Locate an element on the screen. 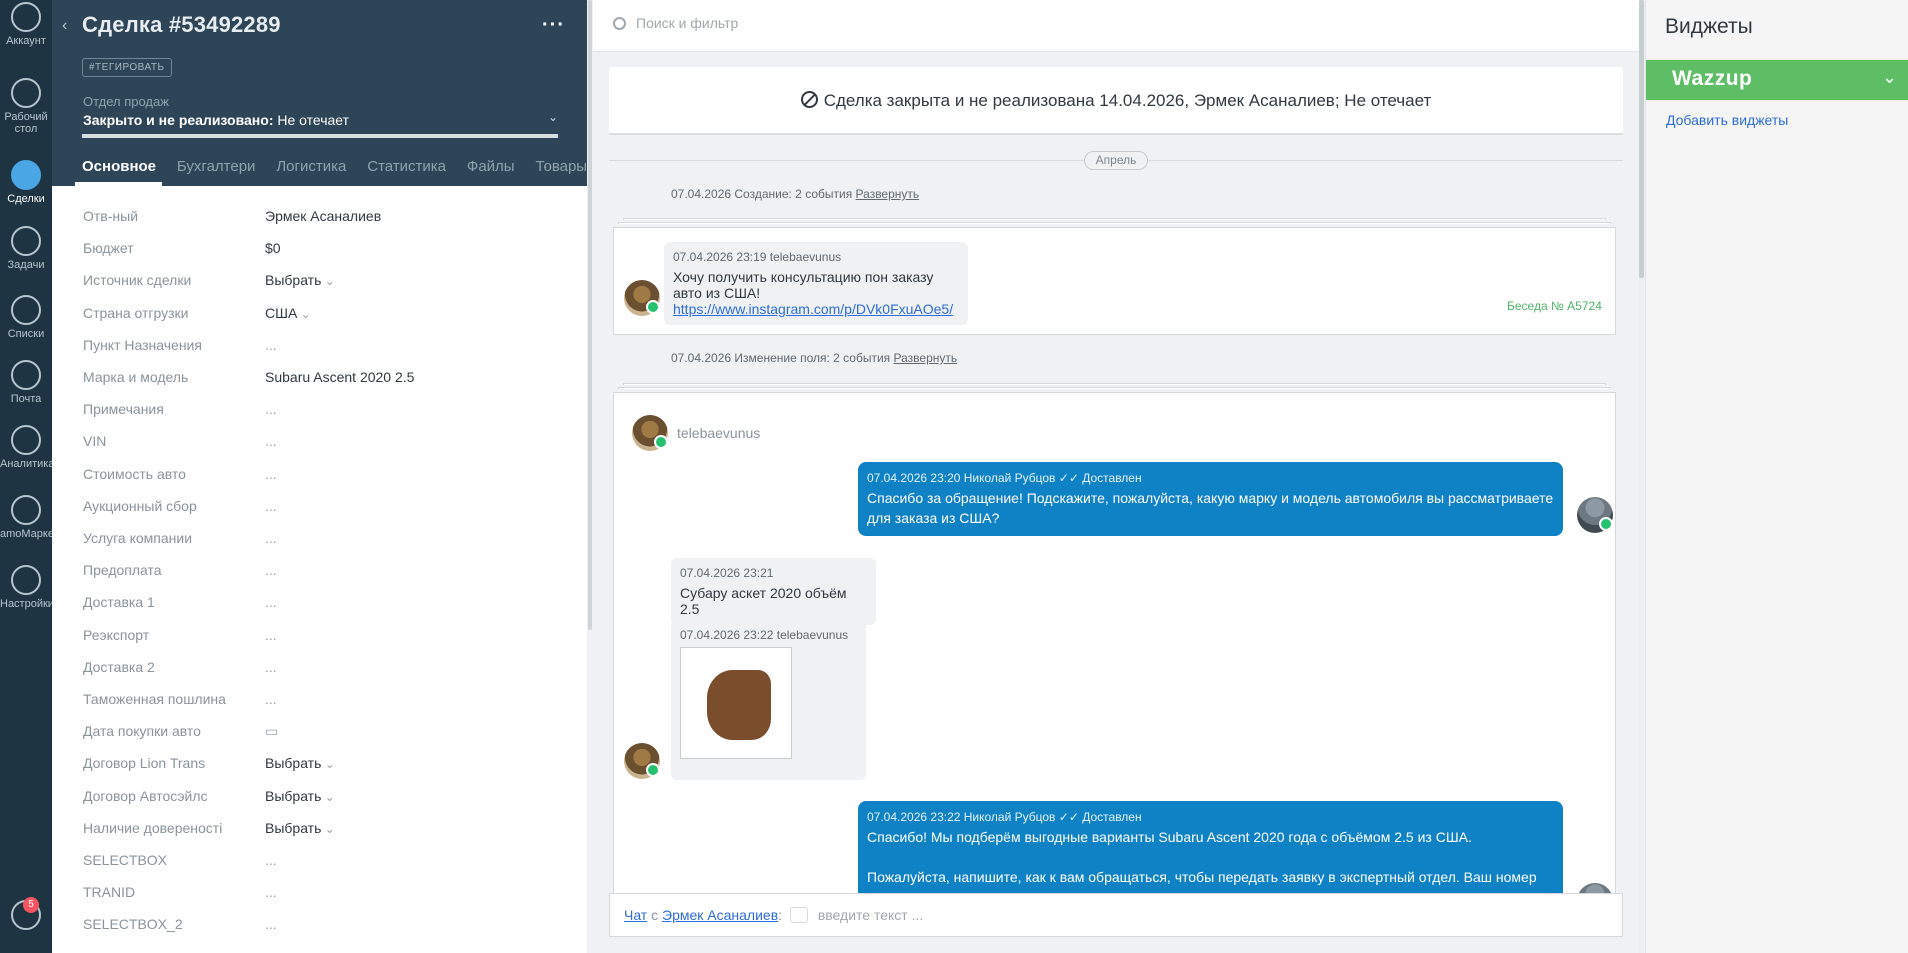 This screenshot has width=1908, height=953. tab-main: Основное is located at coordinates (119, 166).